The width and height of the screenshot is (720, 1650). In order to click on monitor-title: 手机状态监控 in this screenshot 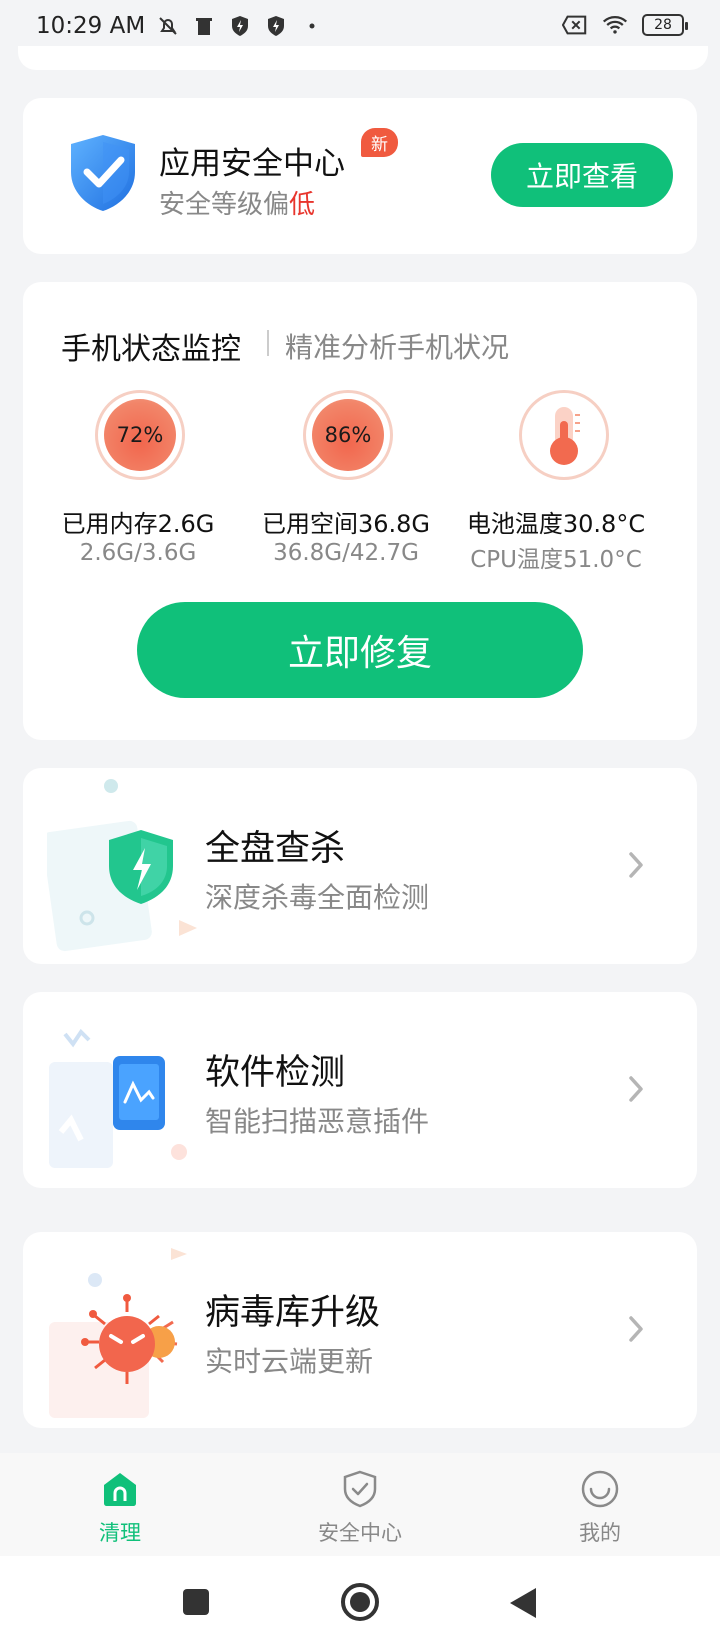, I will do `click(151, 349)`.